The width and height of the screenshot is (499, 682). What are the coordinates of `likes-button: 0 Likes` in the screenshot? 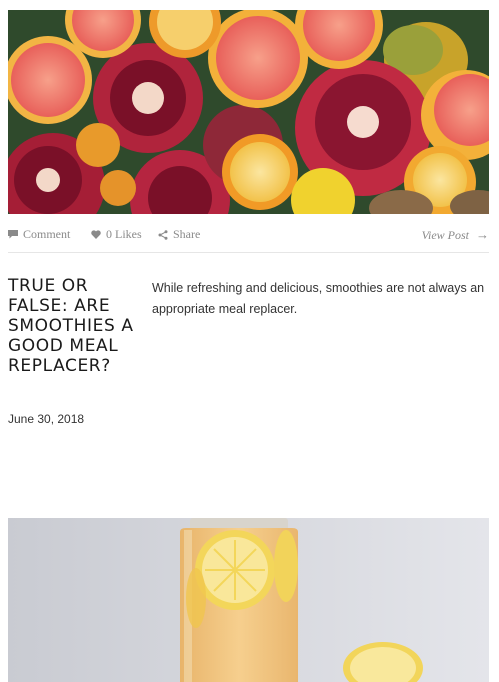 It's located at (116, 234).